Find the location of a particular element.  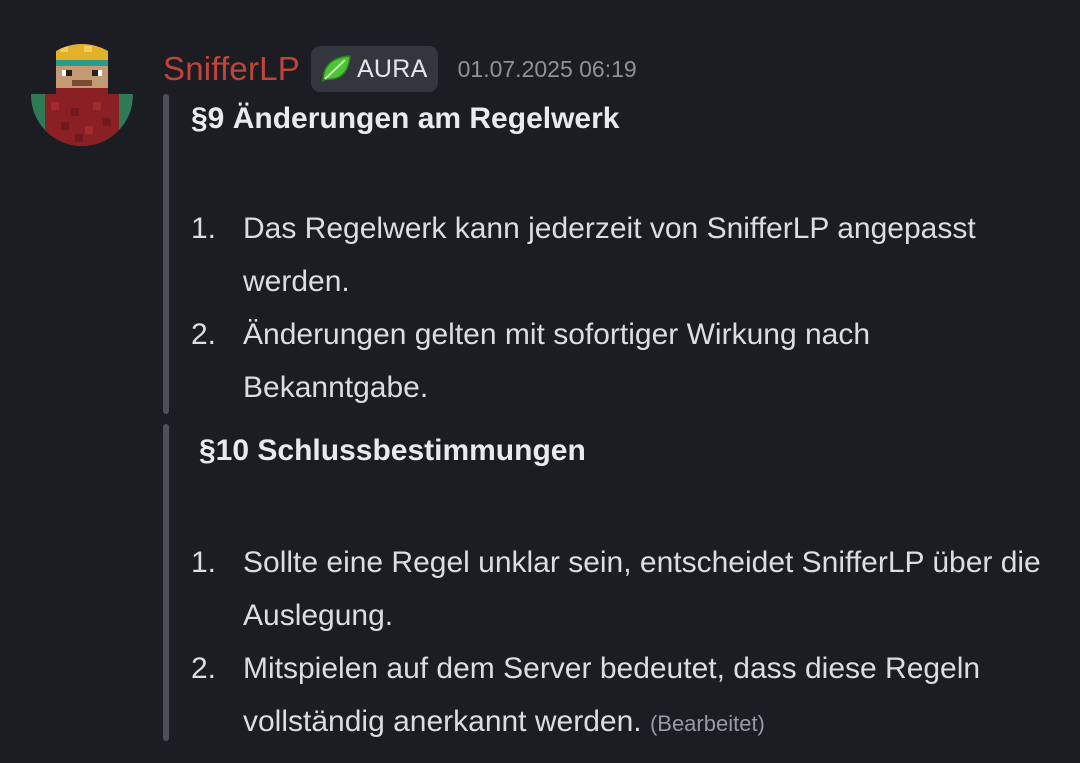

section-heading: §10 Schlussbestimmungen is located at coordinates (392, 450).